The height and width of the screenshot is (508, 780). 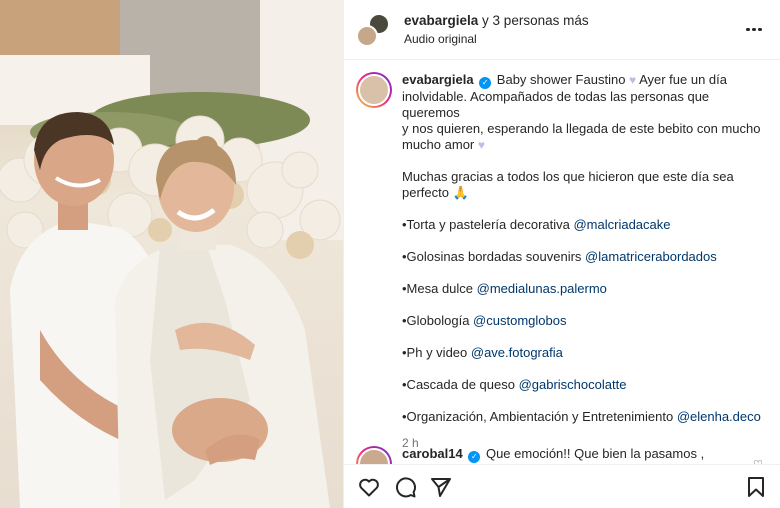 I want to click on mention-link: @malcriadacake, so click(x=621, y=224).